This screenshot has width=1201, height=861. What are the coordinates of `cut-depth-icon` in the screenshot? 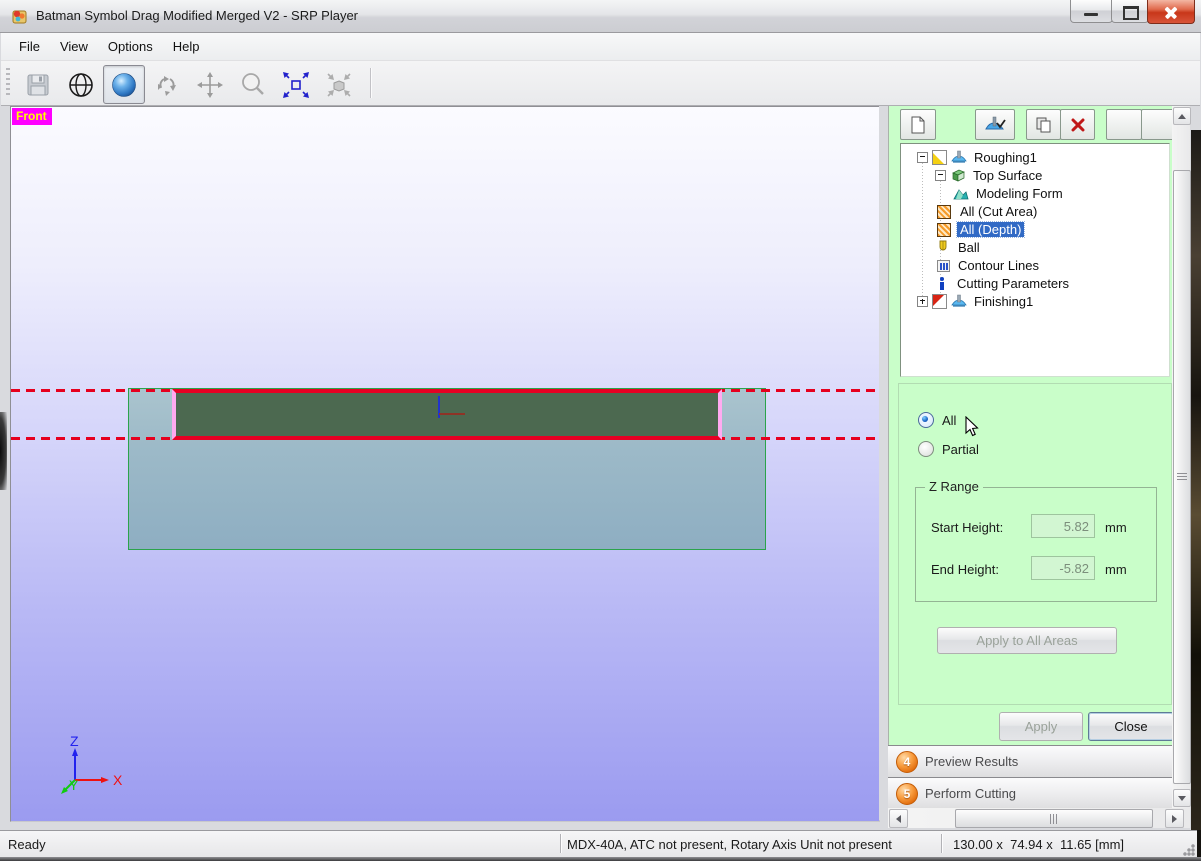 It's located at (944, 229).